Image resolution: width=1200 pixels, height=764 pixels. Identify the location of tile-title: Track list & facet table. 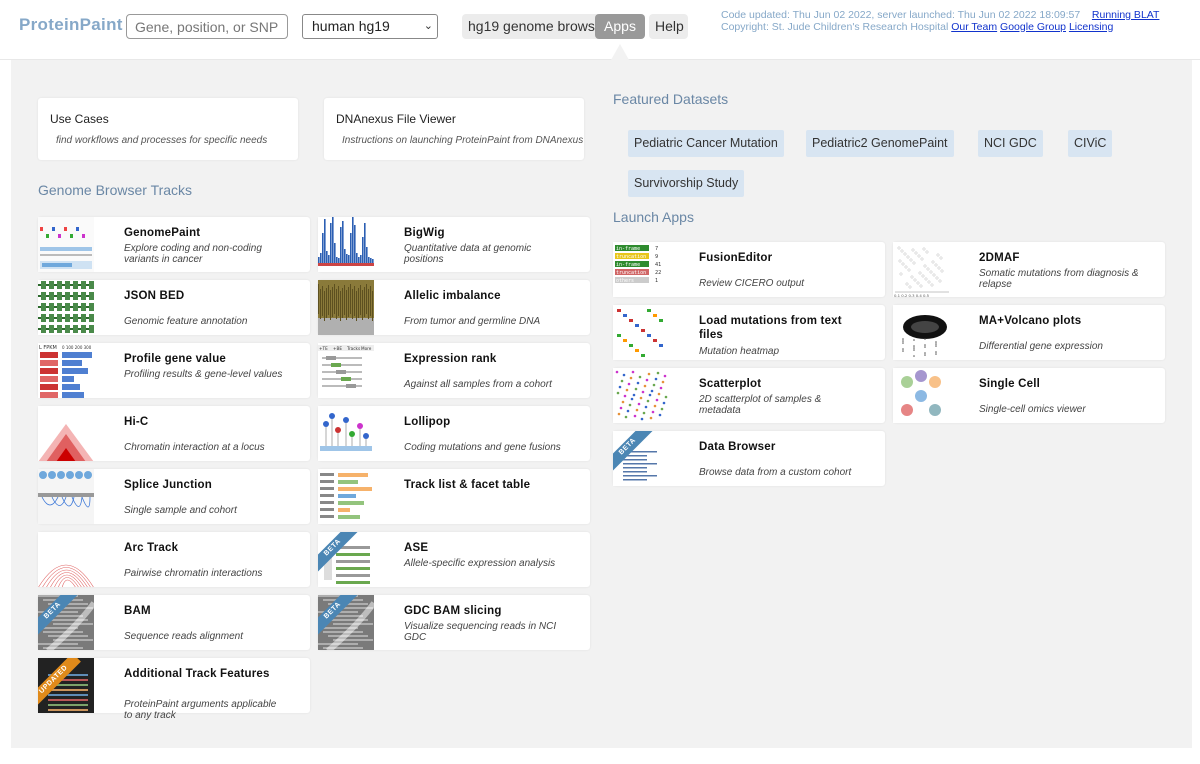
(467, 485).